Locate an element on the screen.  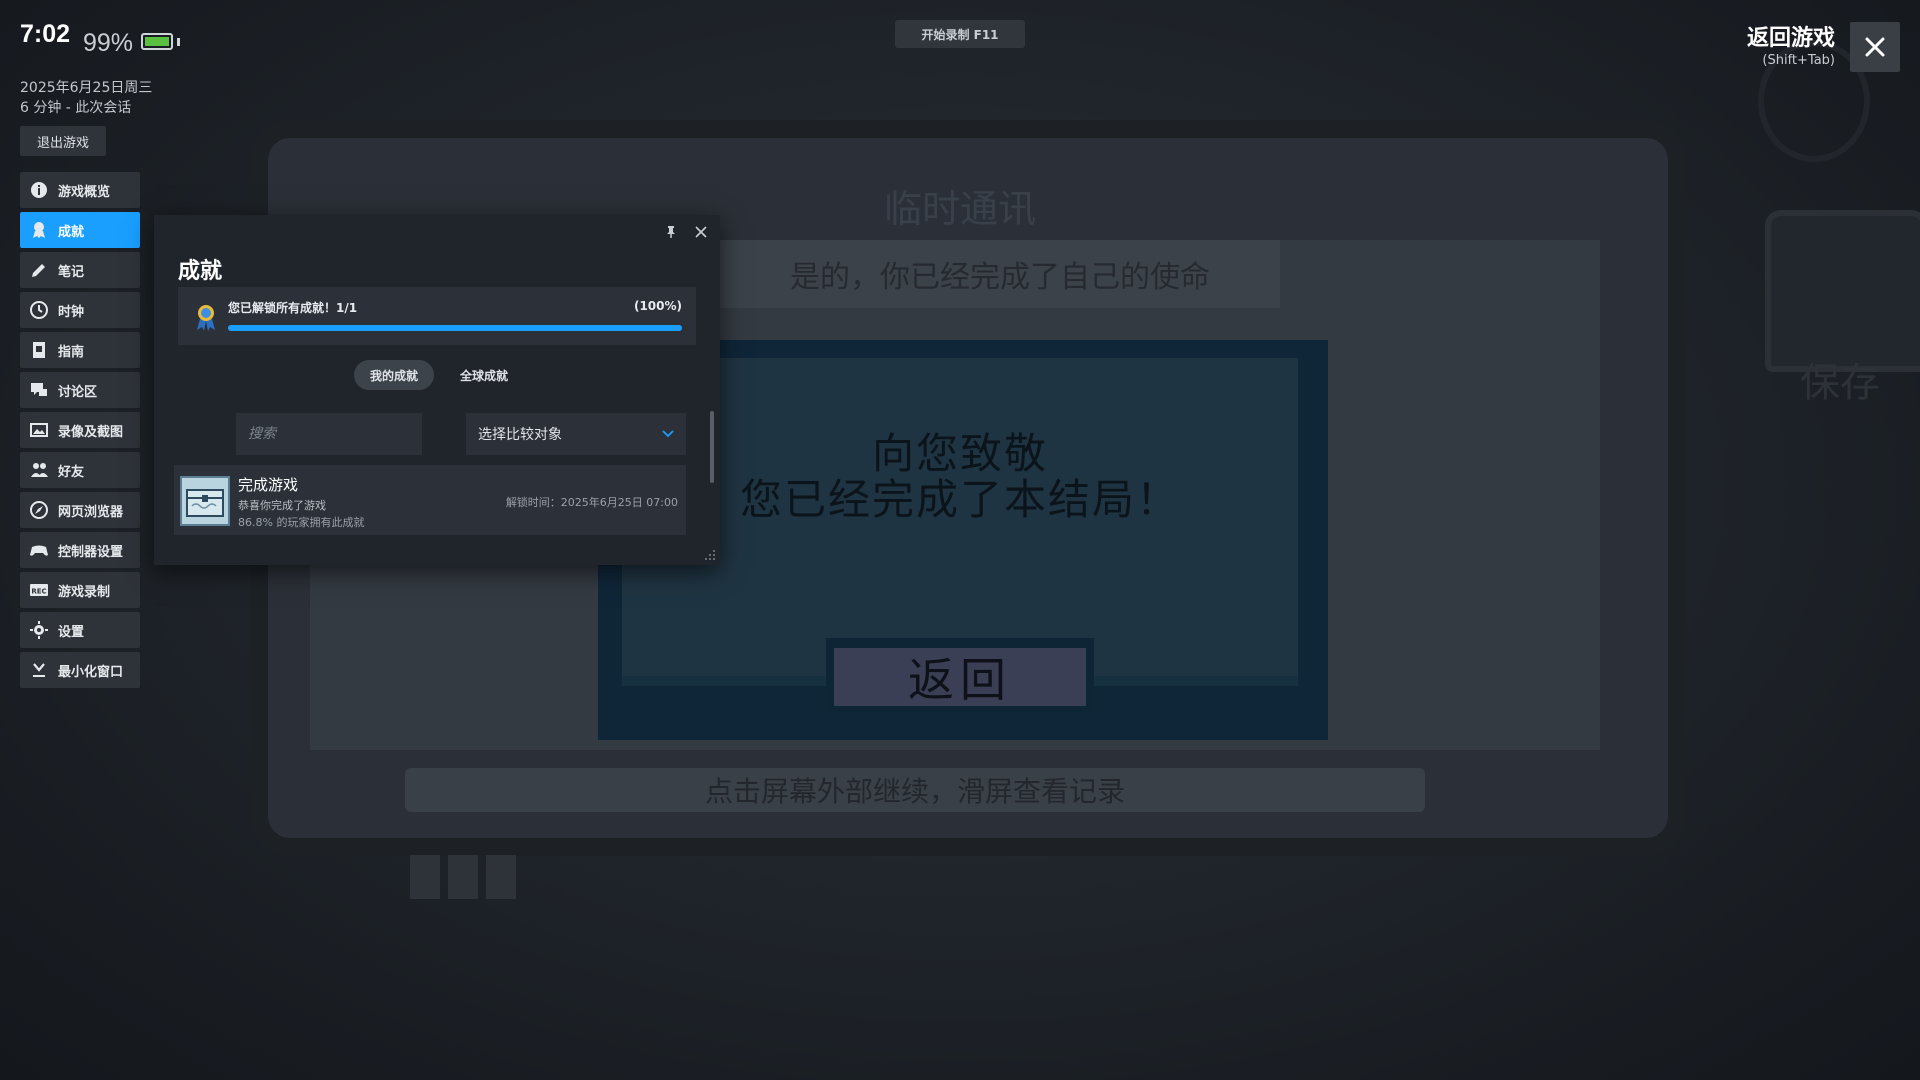
achievement-chest-icon is located at coordinates (205, 501).